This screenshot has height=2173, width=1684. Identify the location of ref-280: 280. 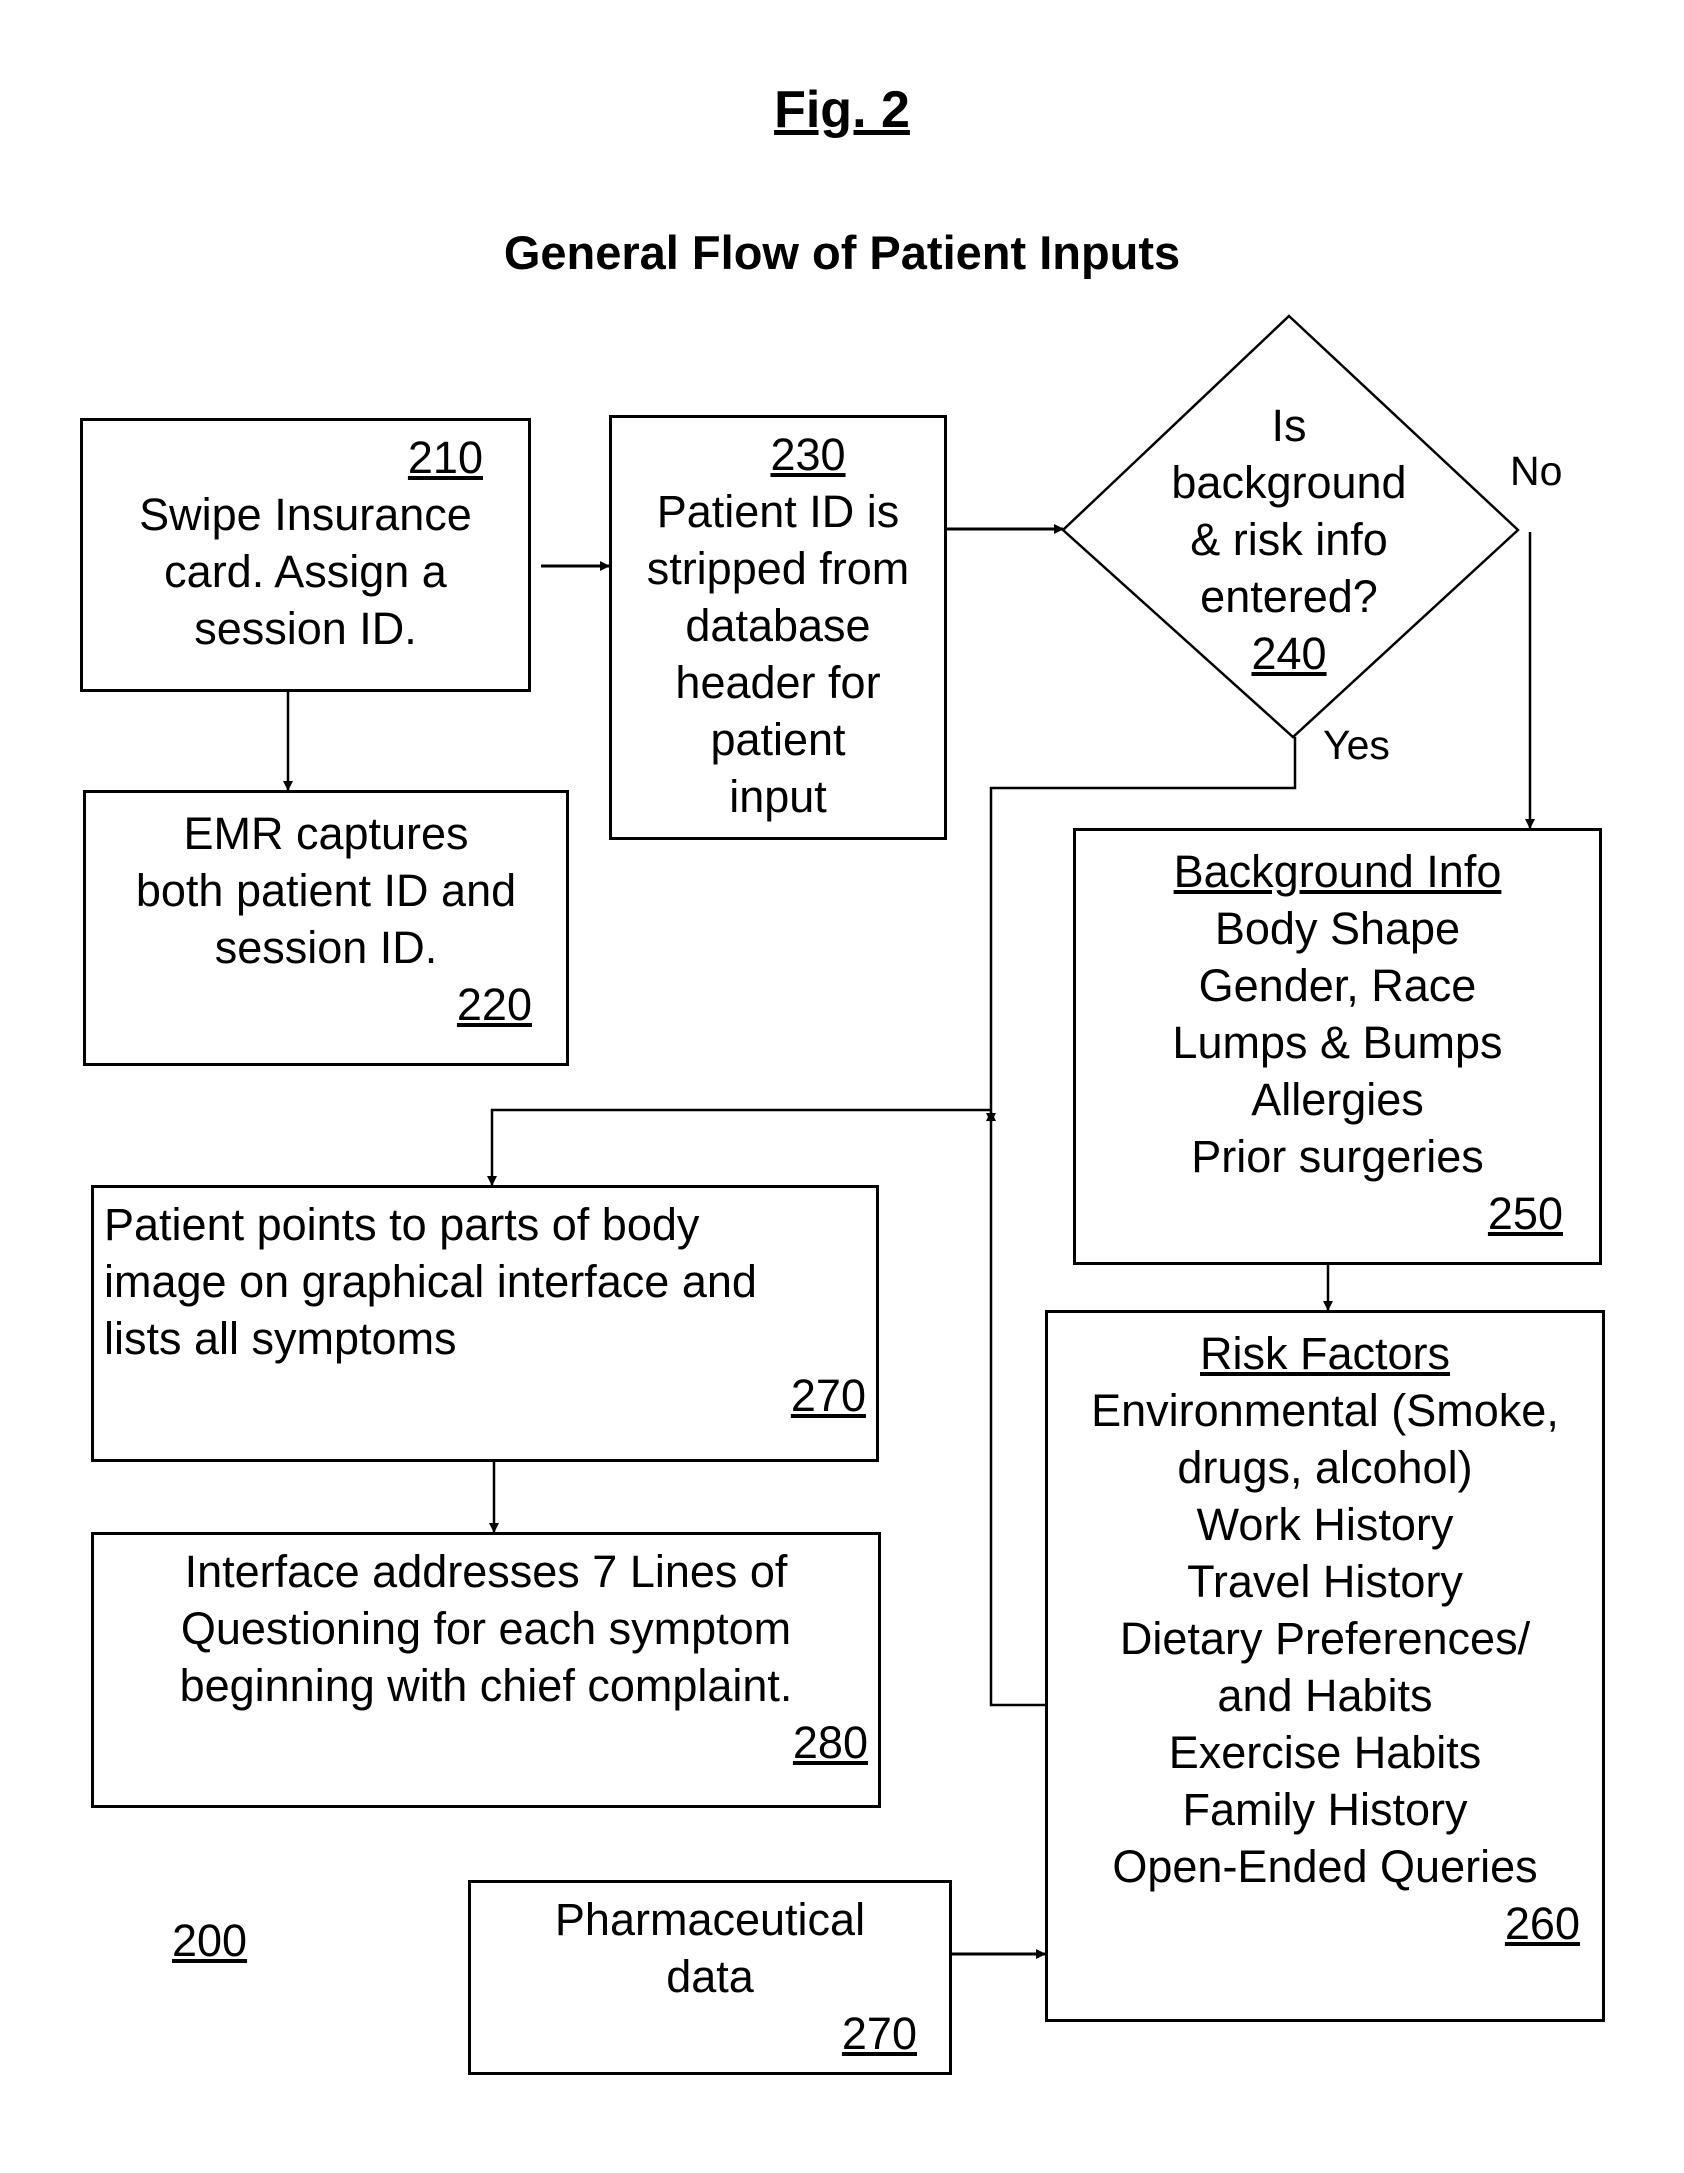
(830, 1742).